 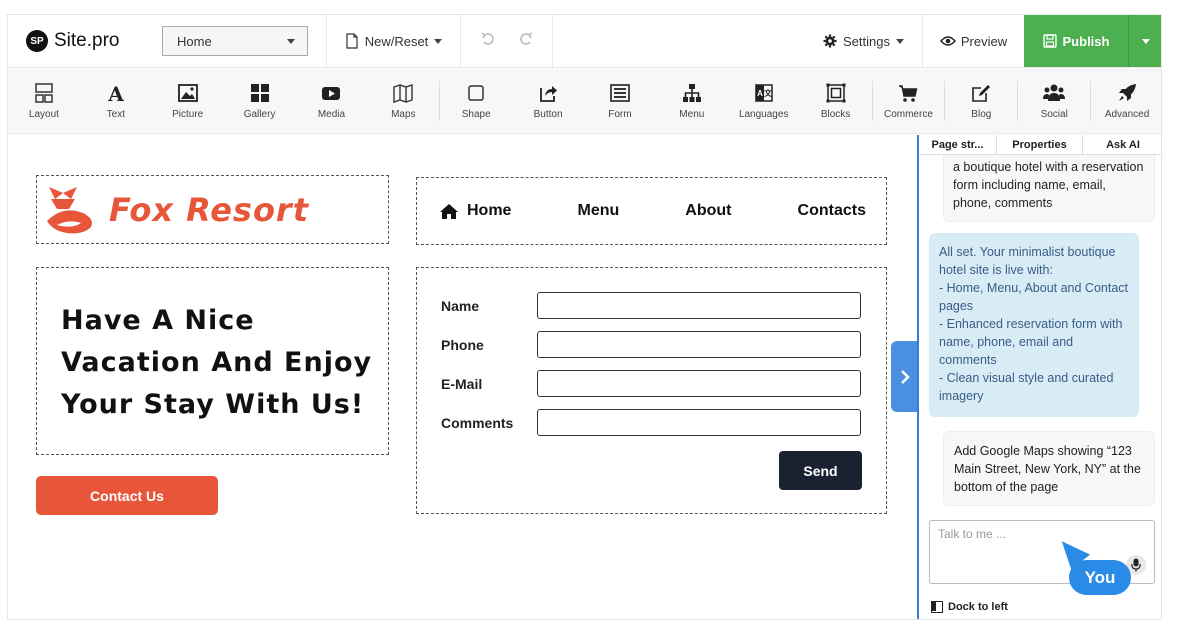 I want to click on tool-maps: Maps, so click(x=403, y=101).